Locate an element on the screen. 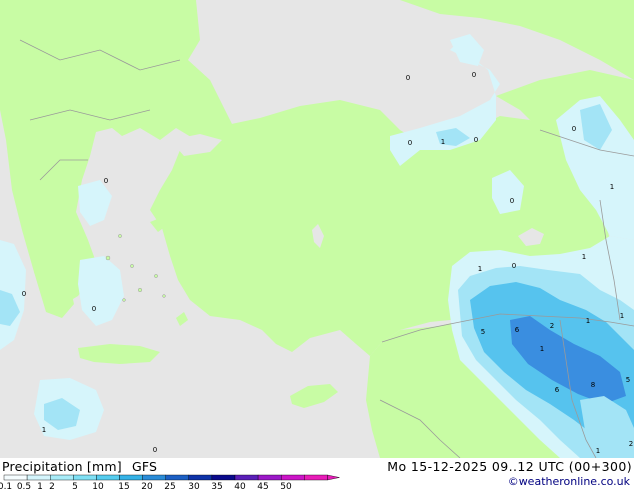 The image size is (634, 490). legend-tick-label: 50 is located at coordinates (286, 486).